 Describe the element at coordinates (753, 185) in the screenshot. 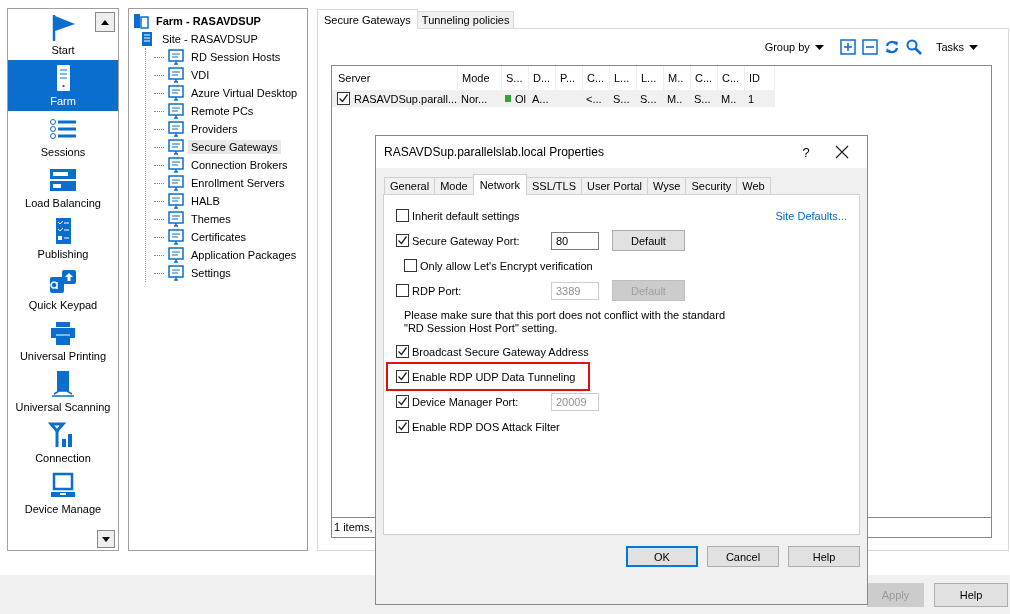

I see `tab: Web` at that location.